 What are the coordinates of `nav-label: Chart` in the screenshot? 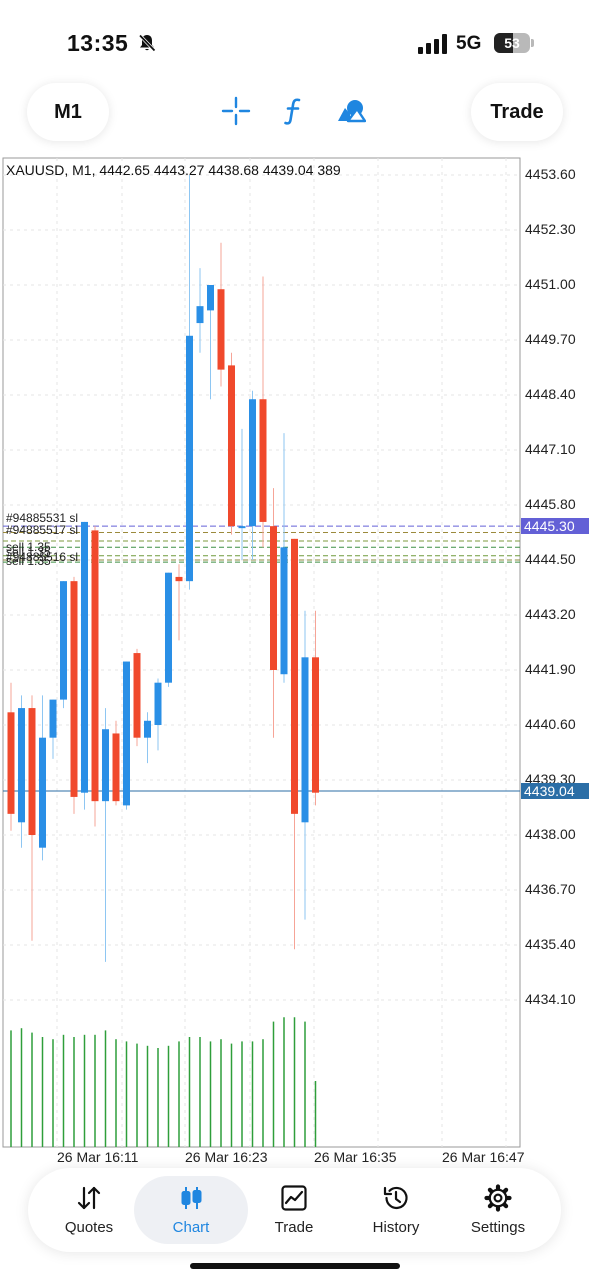 It's located at (191, 1227).